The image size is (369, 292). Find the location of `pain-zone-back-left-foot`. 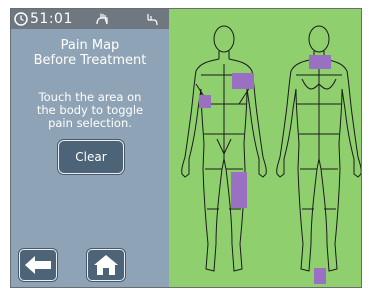

pain-zone-back-left-foot is located at coordinates (320, 276).